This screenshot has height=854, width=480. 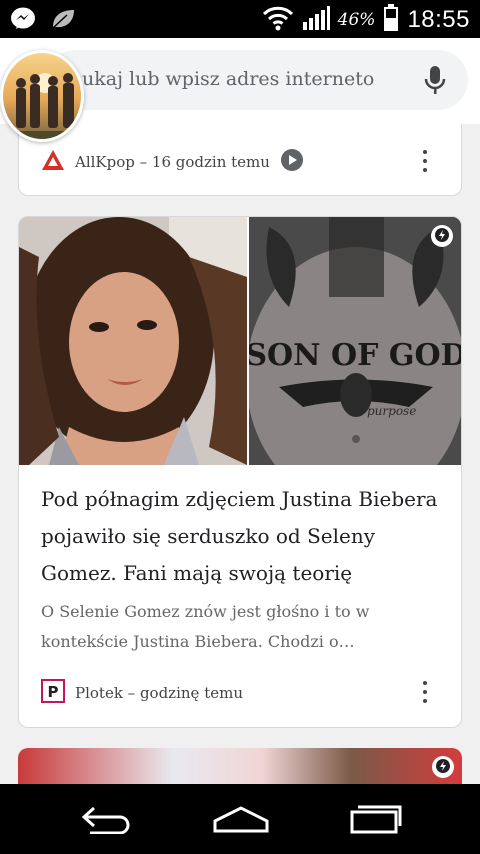 I want to click on navigation-bar, so click(x=240, y=819).